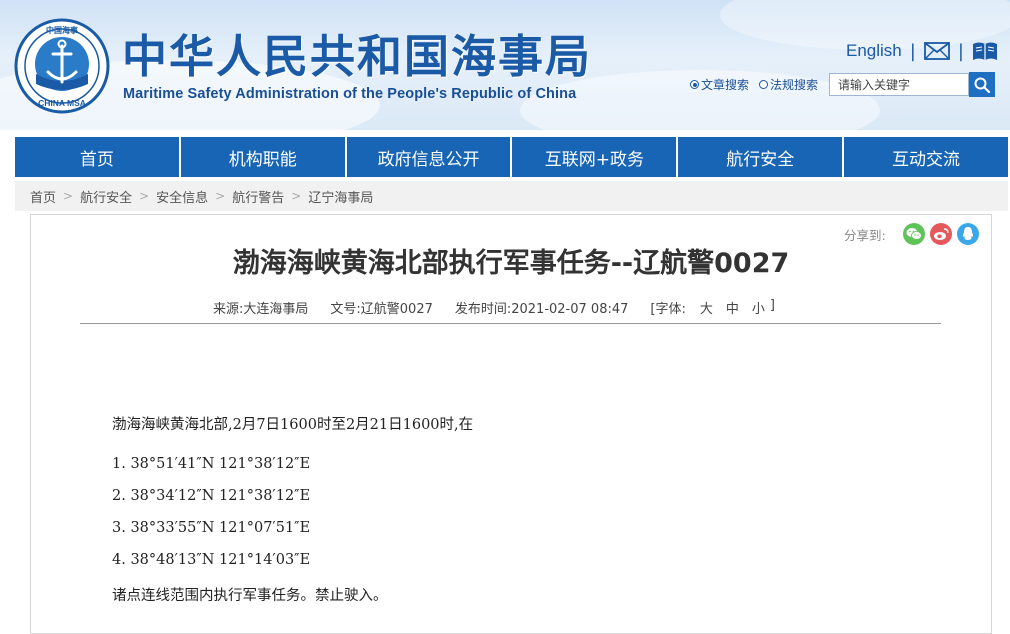  I want to click on main-nav: 首页 机构职能 政府信息公开 互联网+政务 航行安全 互动交流, so click(511, 157).